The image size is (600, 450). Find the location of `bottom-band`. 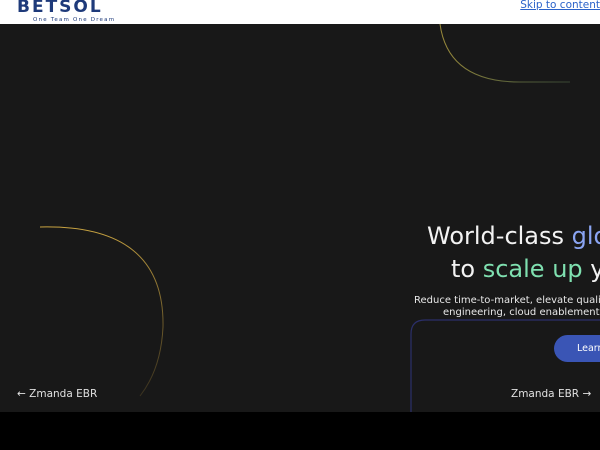

bottom-band is located at coordinates (300, 431).